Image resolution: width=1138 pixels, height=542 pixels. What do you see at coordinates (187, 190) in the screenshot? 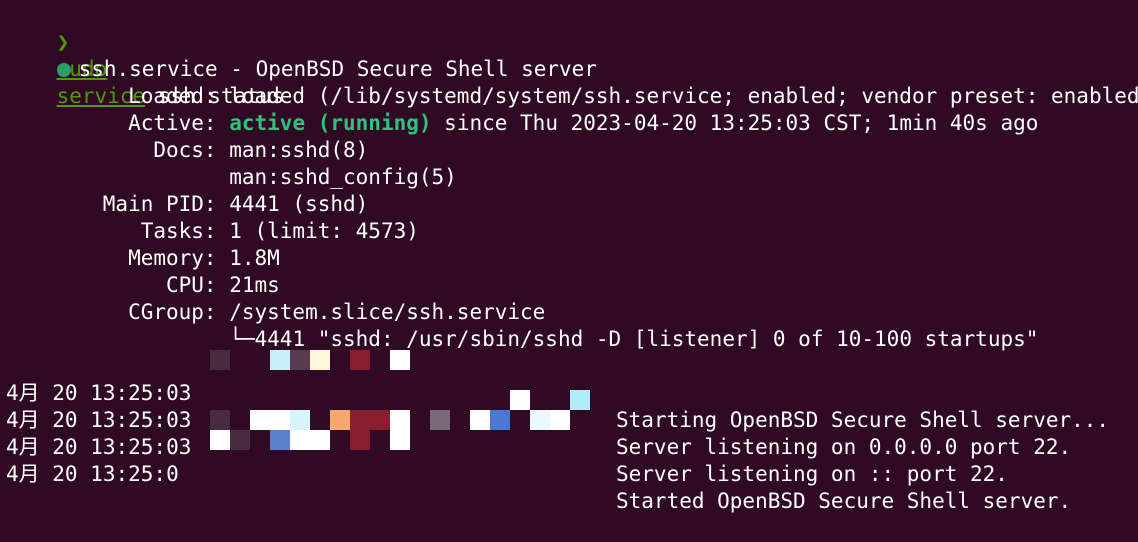
I see `pid-row: Main PID: 4441 (sshd)` at bounding box center [187, 190].